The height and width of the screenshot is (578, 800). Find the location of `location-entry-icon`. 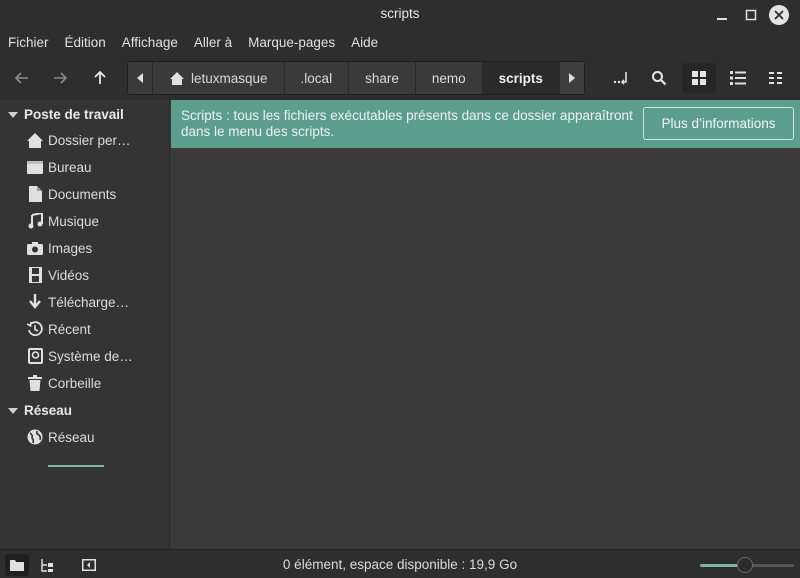

location-entry-icon is located at coordinates (620, 78).